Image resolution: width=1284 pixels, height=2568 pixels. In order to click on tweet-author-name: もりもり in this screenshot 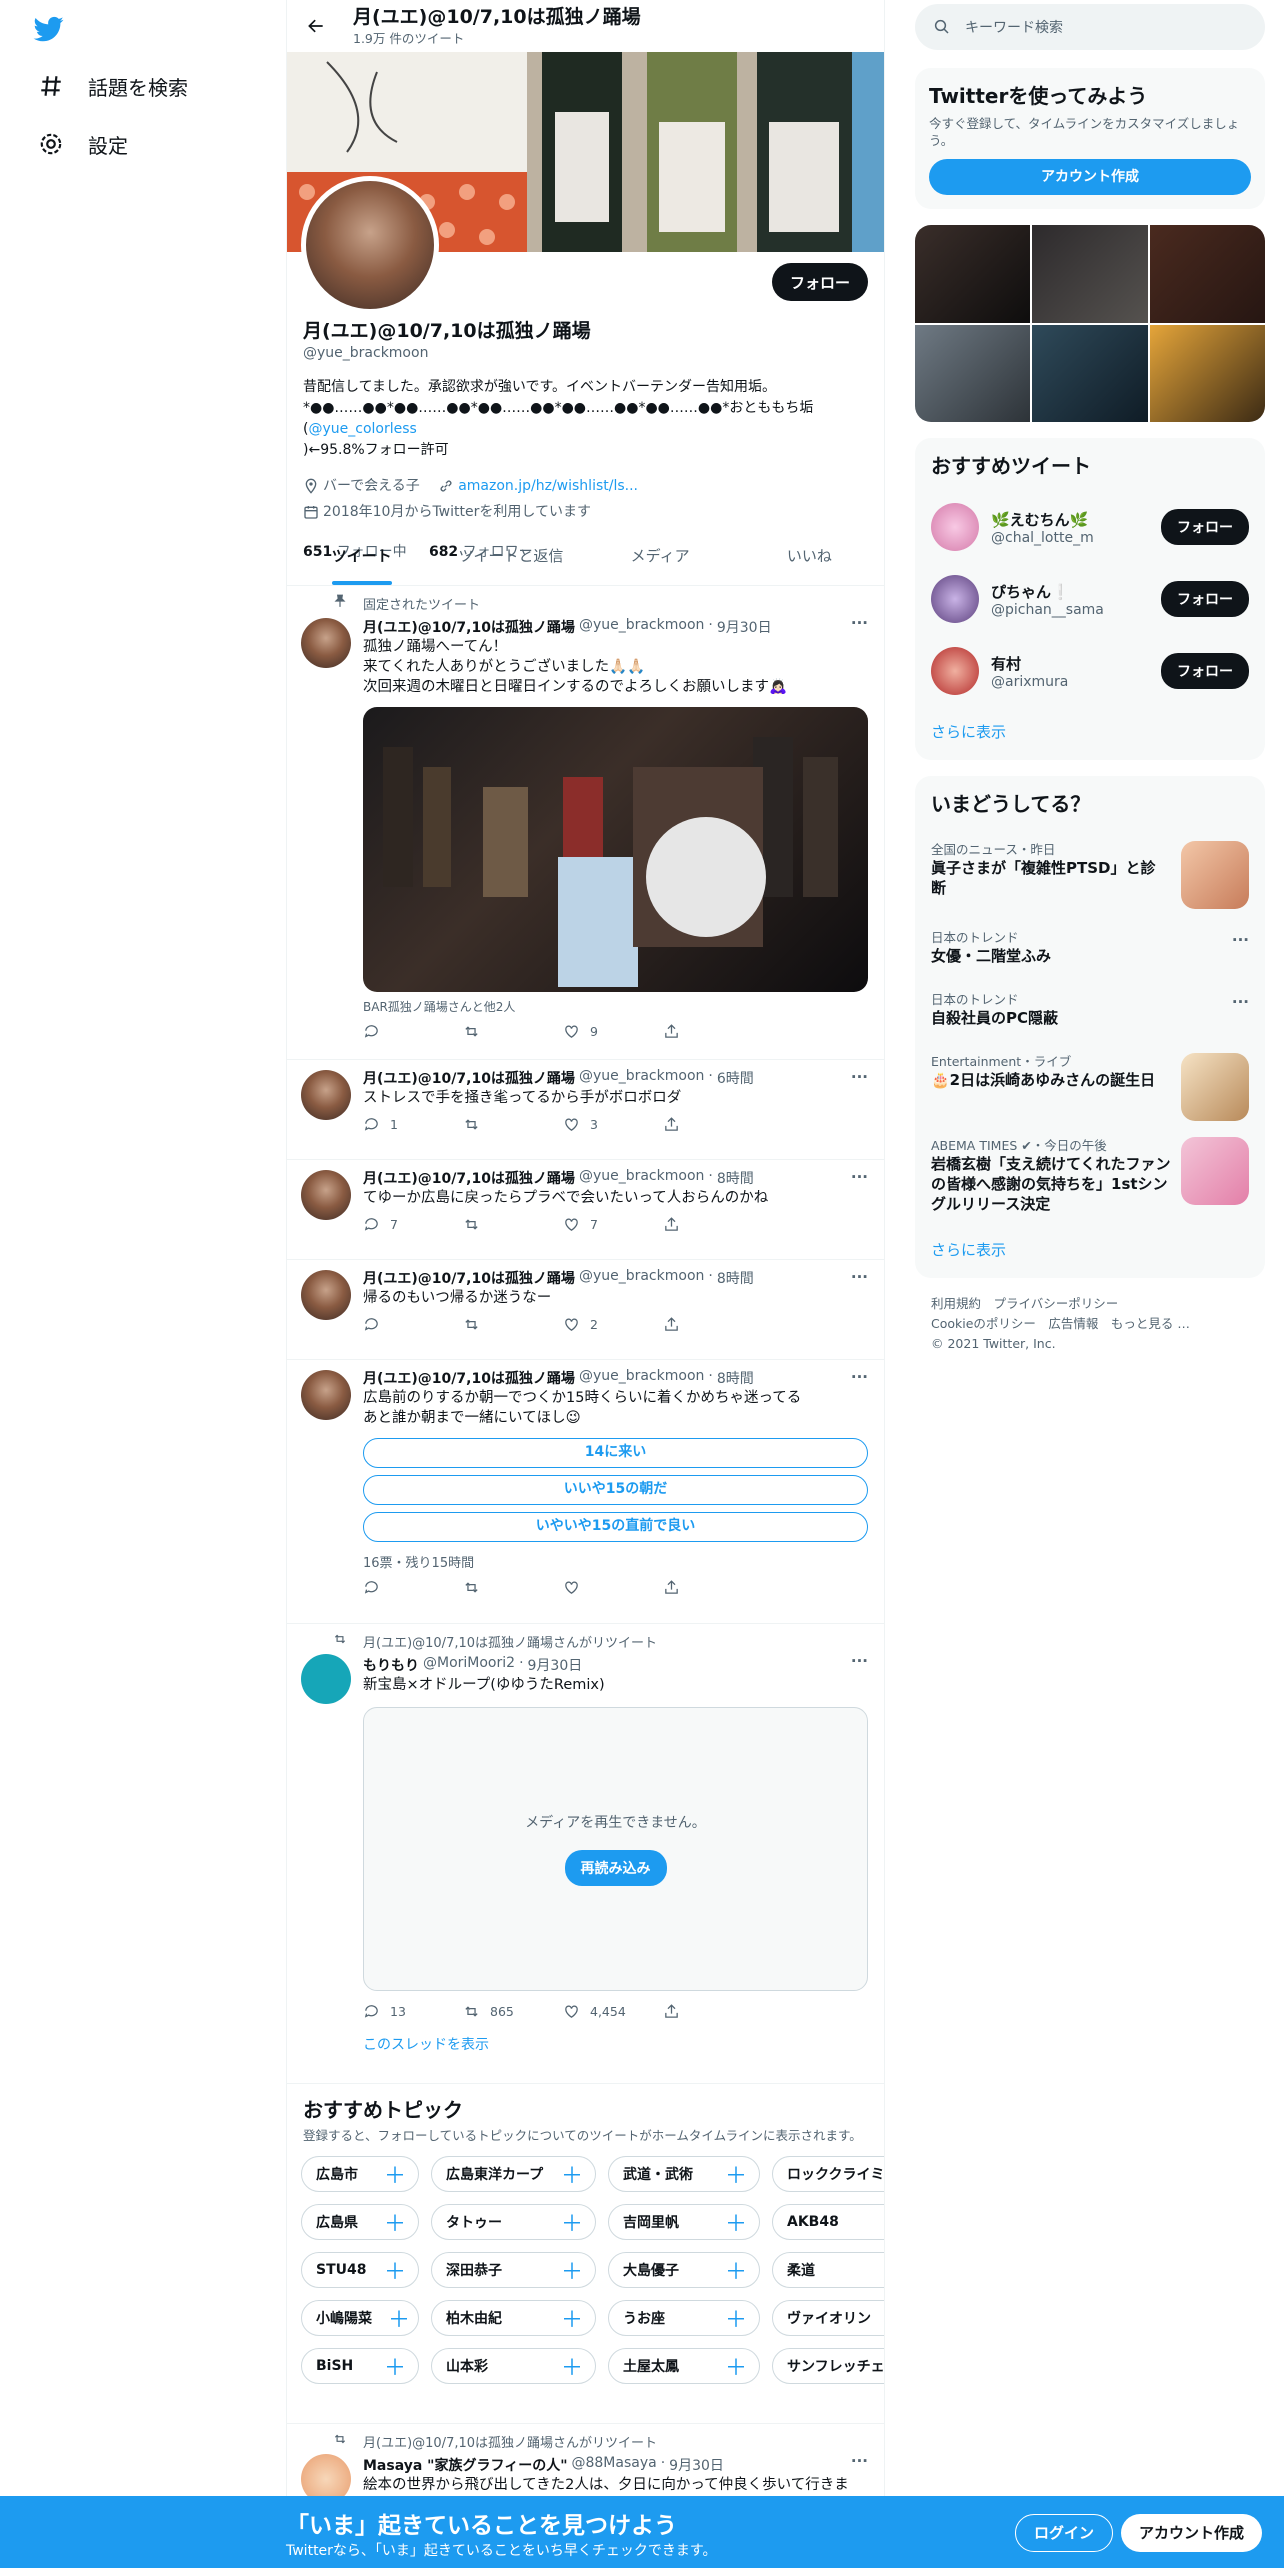, I will do `click(391, 1665)`.